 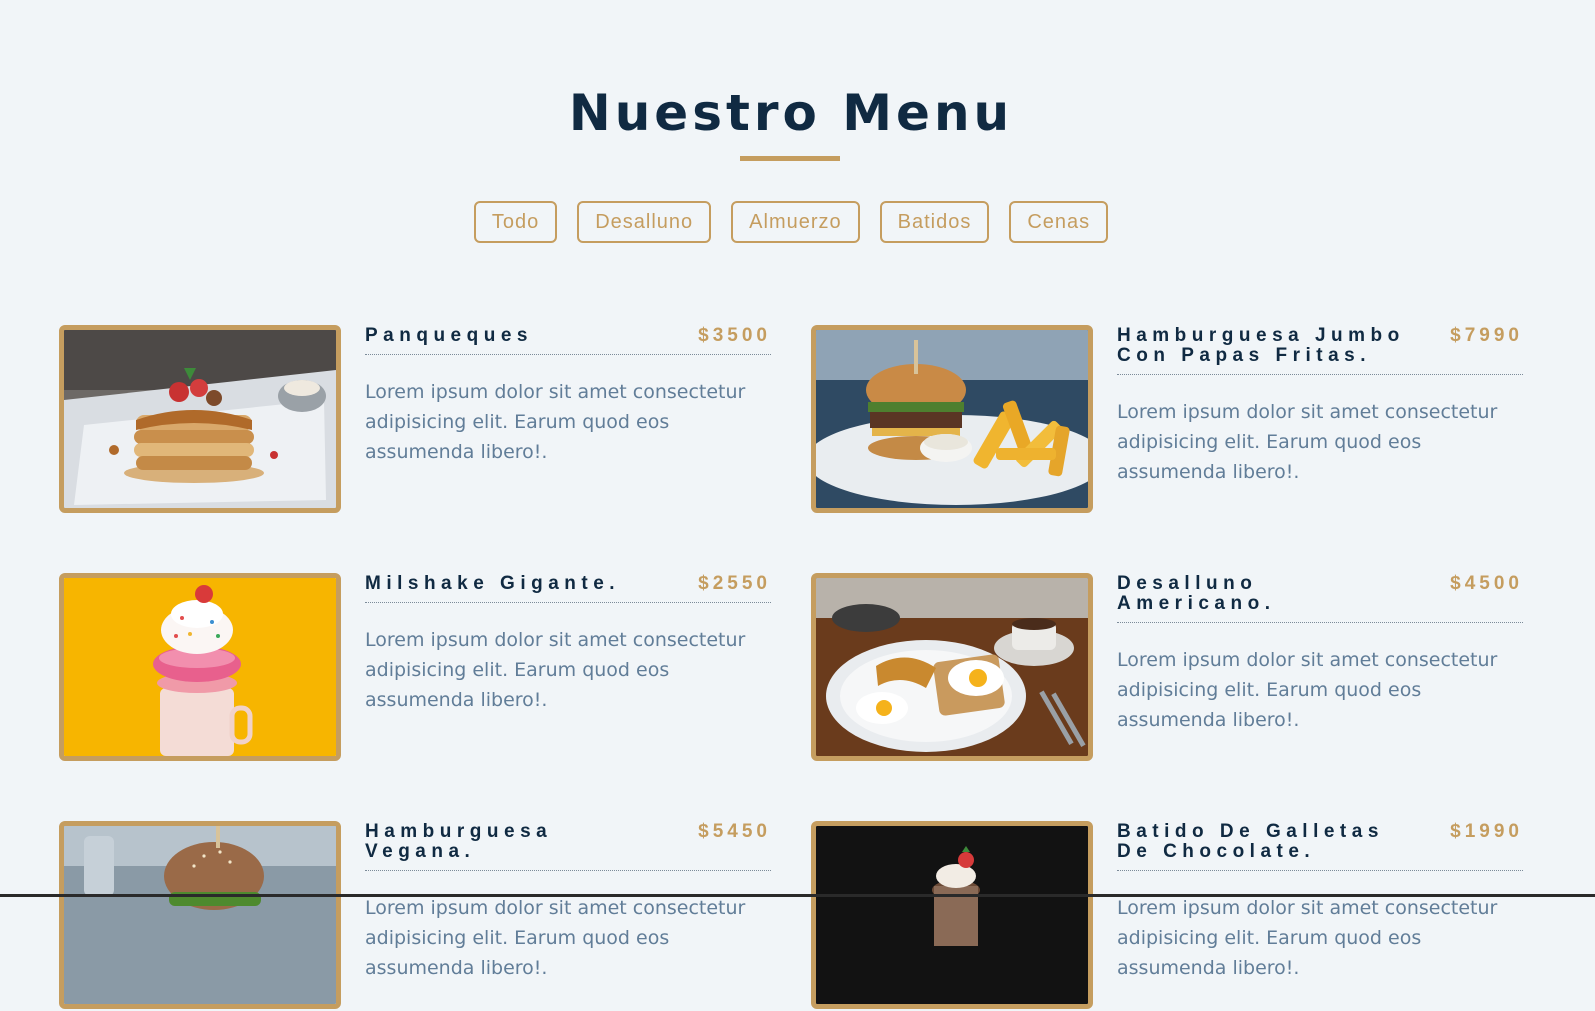 I want to click on cookie-shake-image, so click(x=952, y=915).